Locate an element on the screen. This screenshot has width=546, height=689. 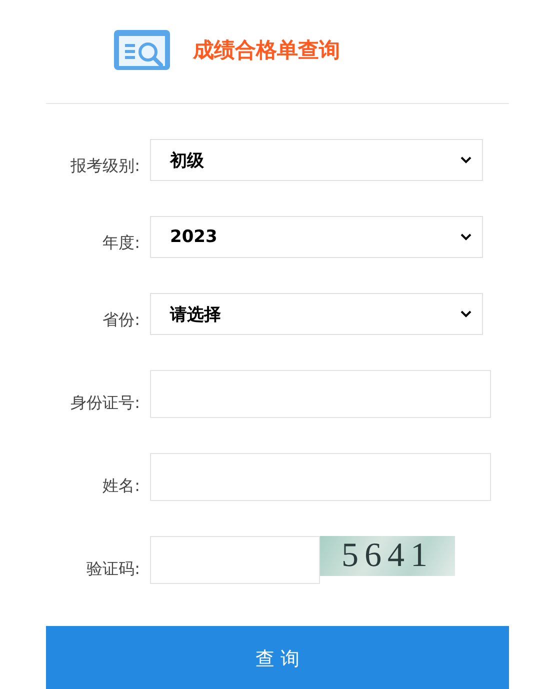
select-field: 请选择 is located at coordinates (316, 314).